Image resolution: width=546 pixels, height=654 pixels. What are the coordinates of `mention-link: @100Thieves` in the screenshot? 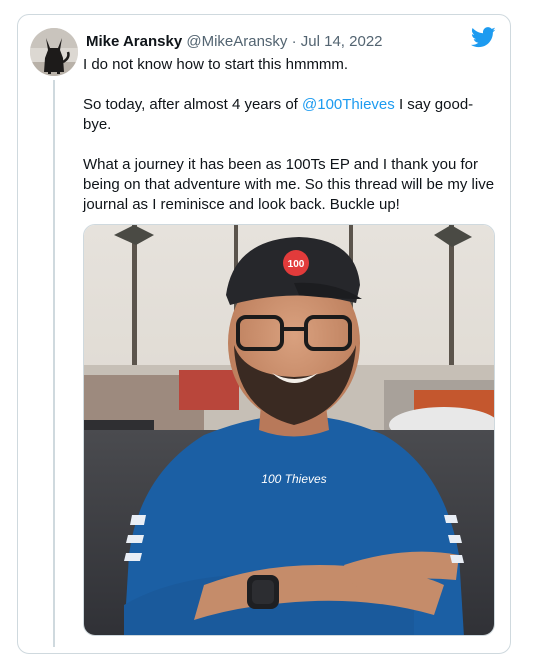 It's located at (348, 104).